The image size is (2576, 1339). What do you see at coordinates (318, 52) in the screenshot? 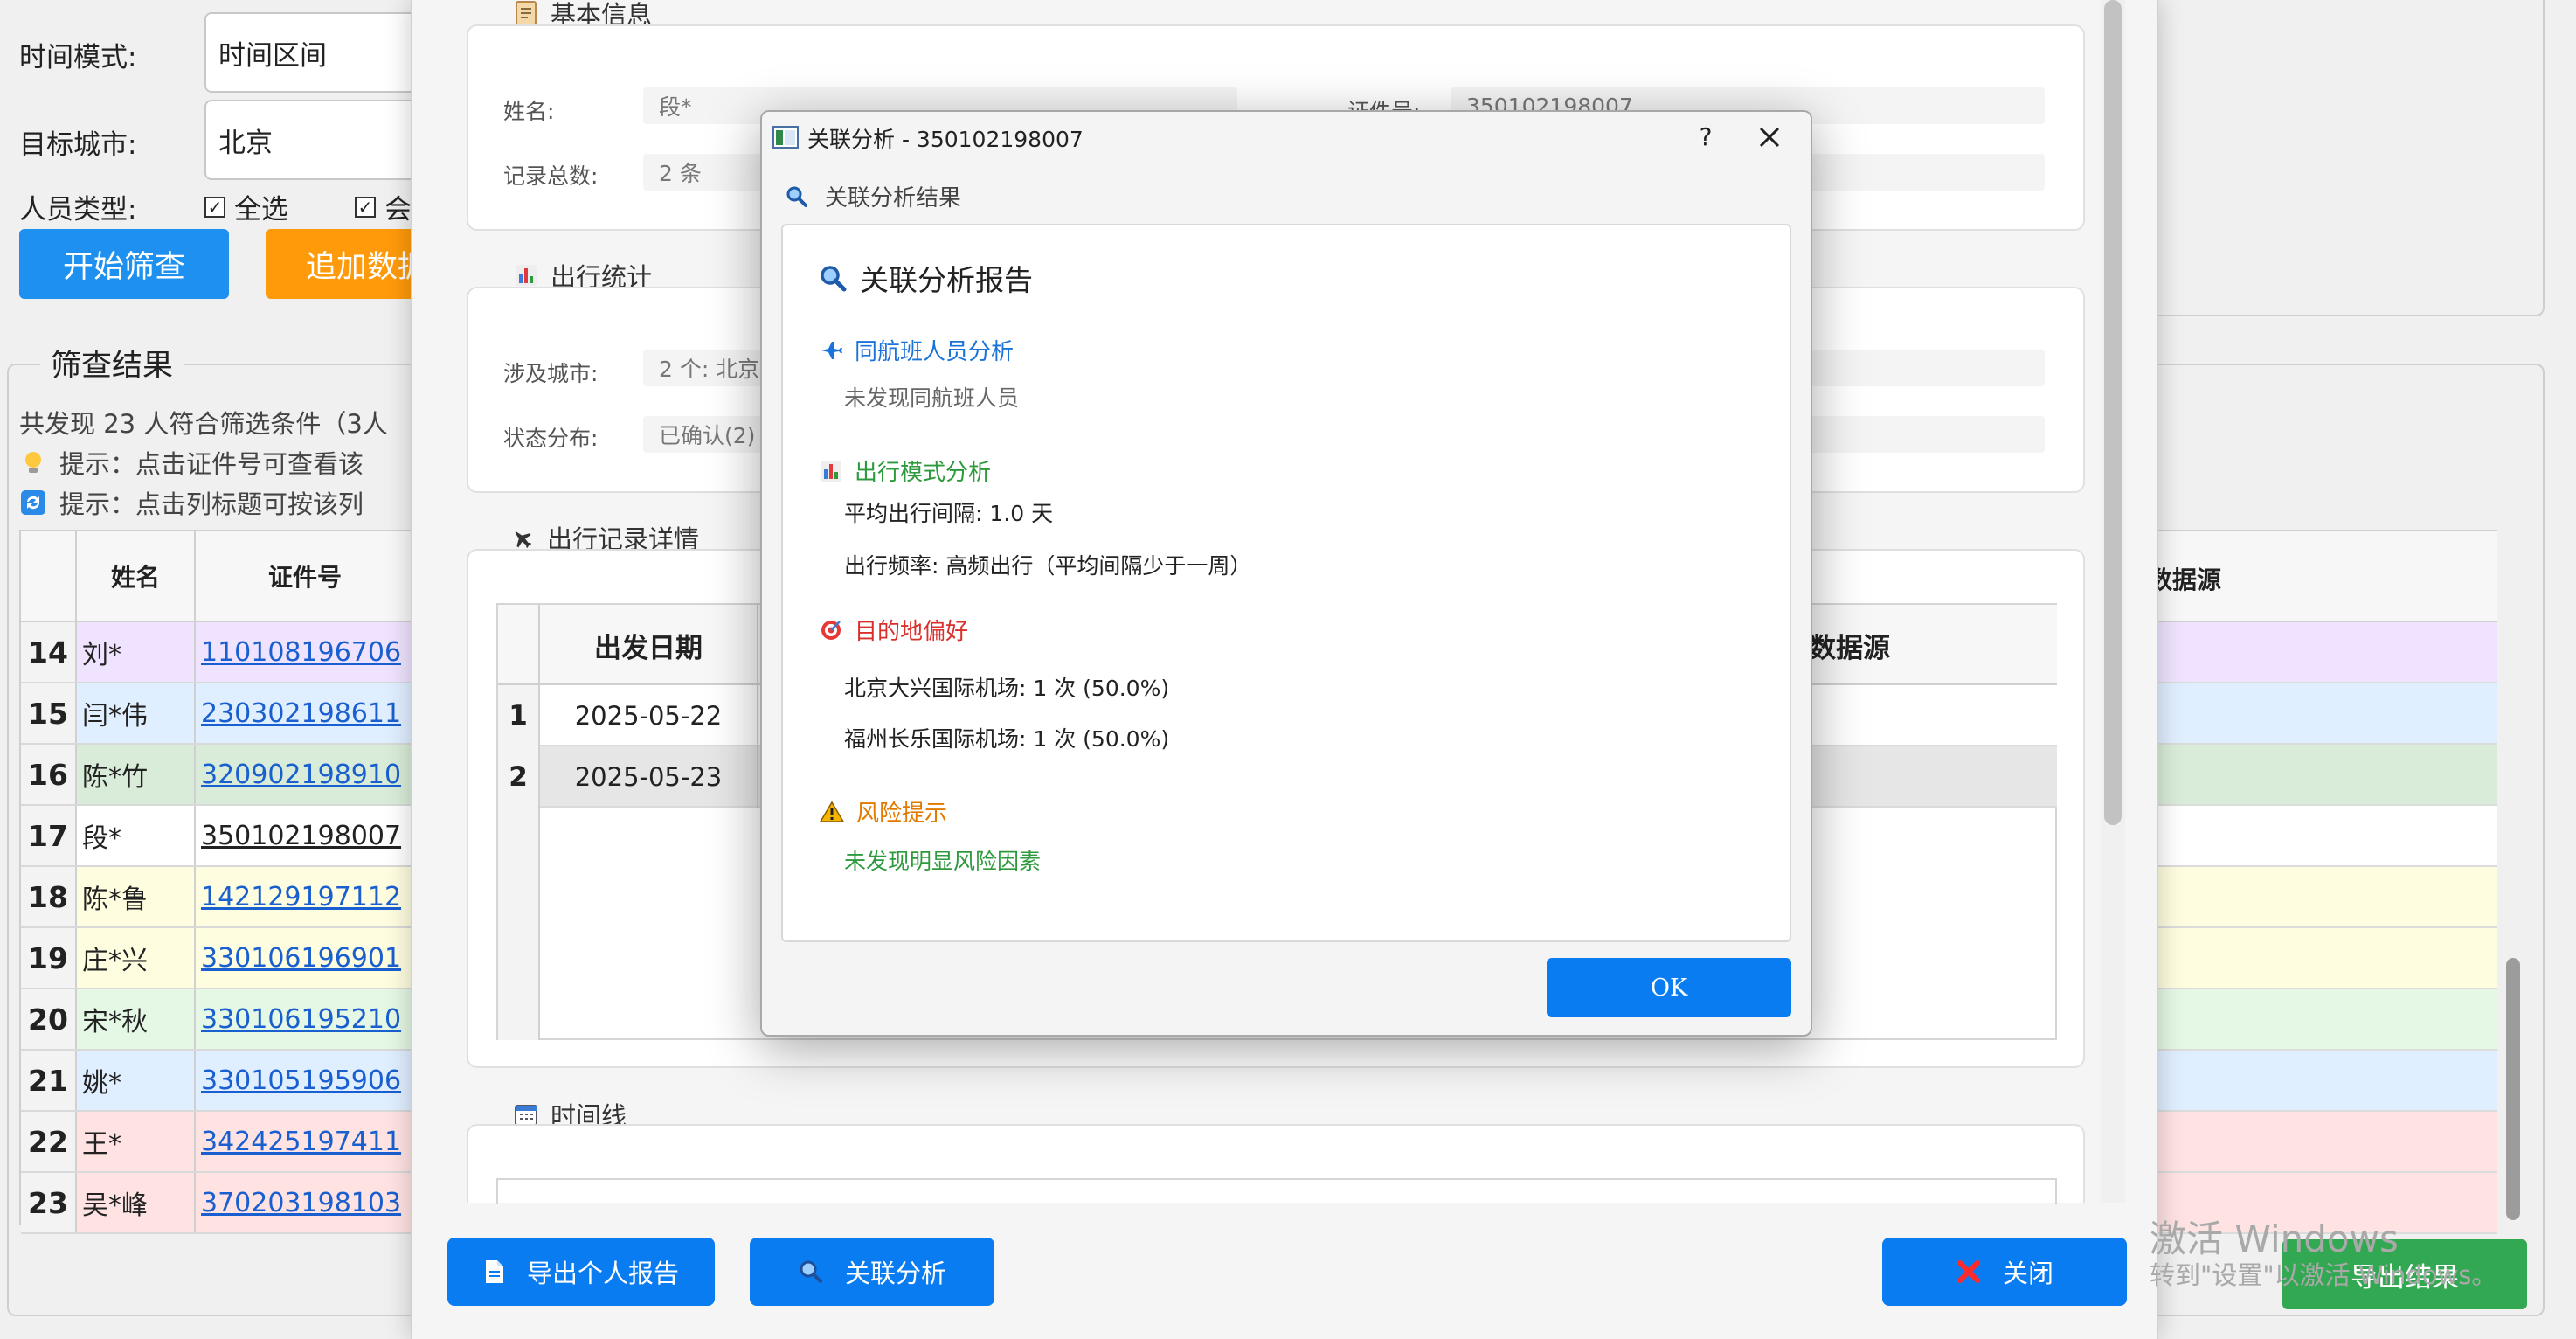
I see `time-mode-select: 时间区间` at bounding box center [318, 52].